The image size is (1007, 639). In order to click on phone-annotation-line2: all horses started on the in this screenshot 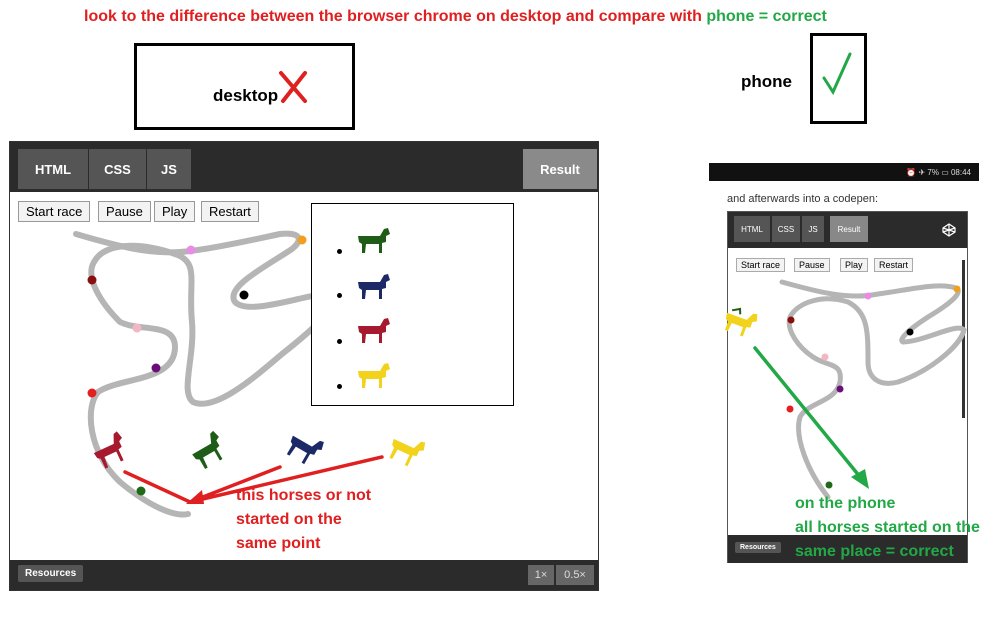, I will do `click(887, 527)`.